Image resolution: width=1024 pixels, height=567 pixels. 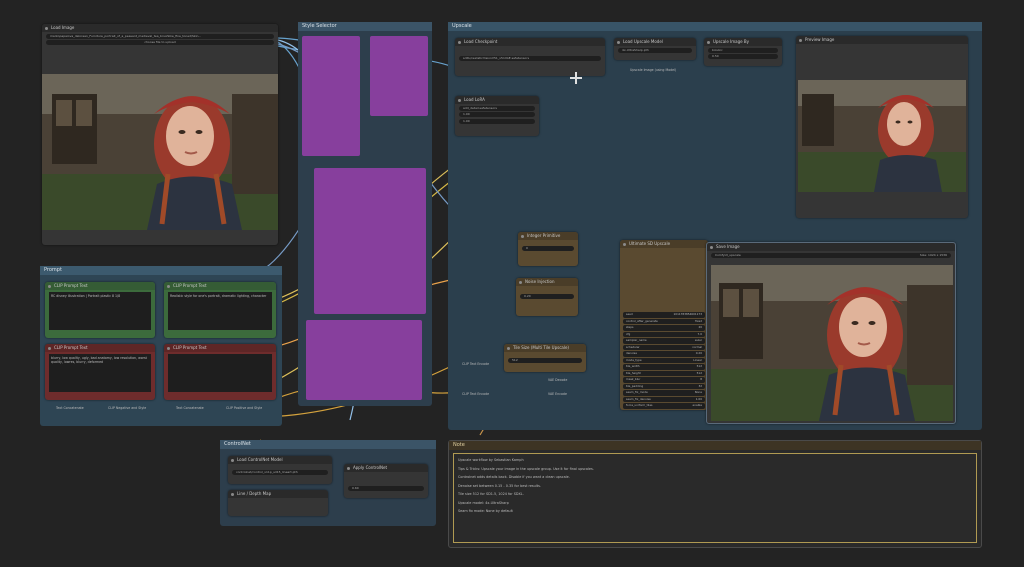 I want to click on sampler-widget-label: scheduler, so click(x=633, y=346).